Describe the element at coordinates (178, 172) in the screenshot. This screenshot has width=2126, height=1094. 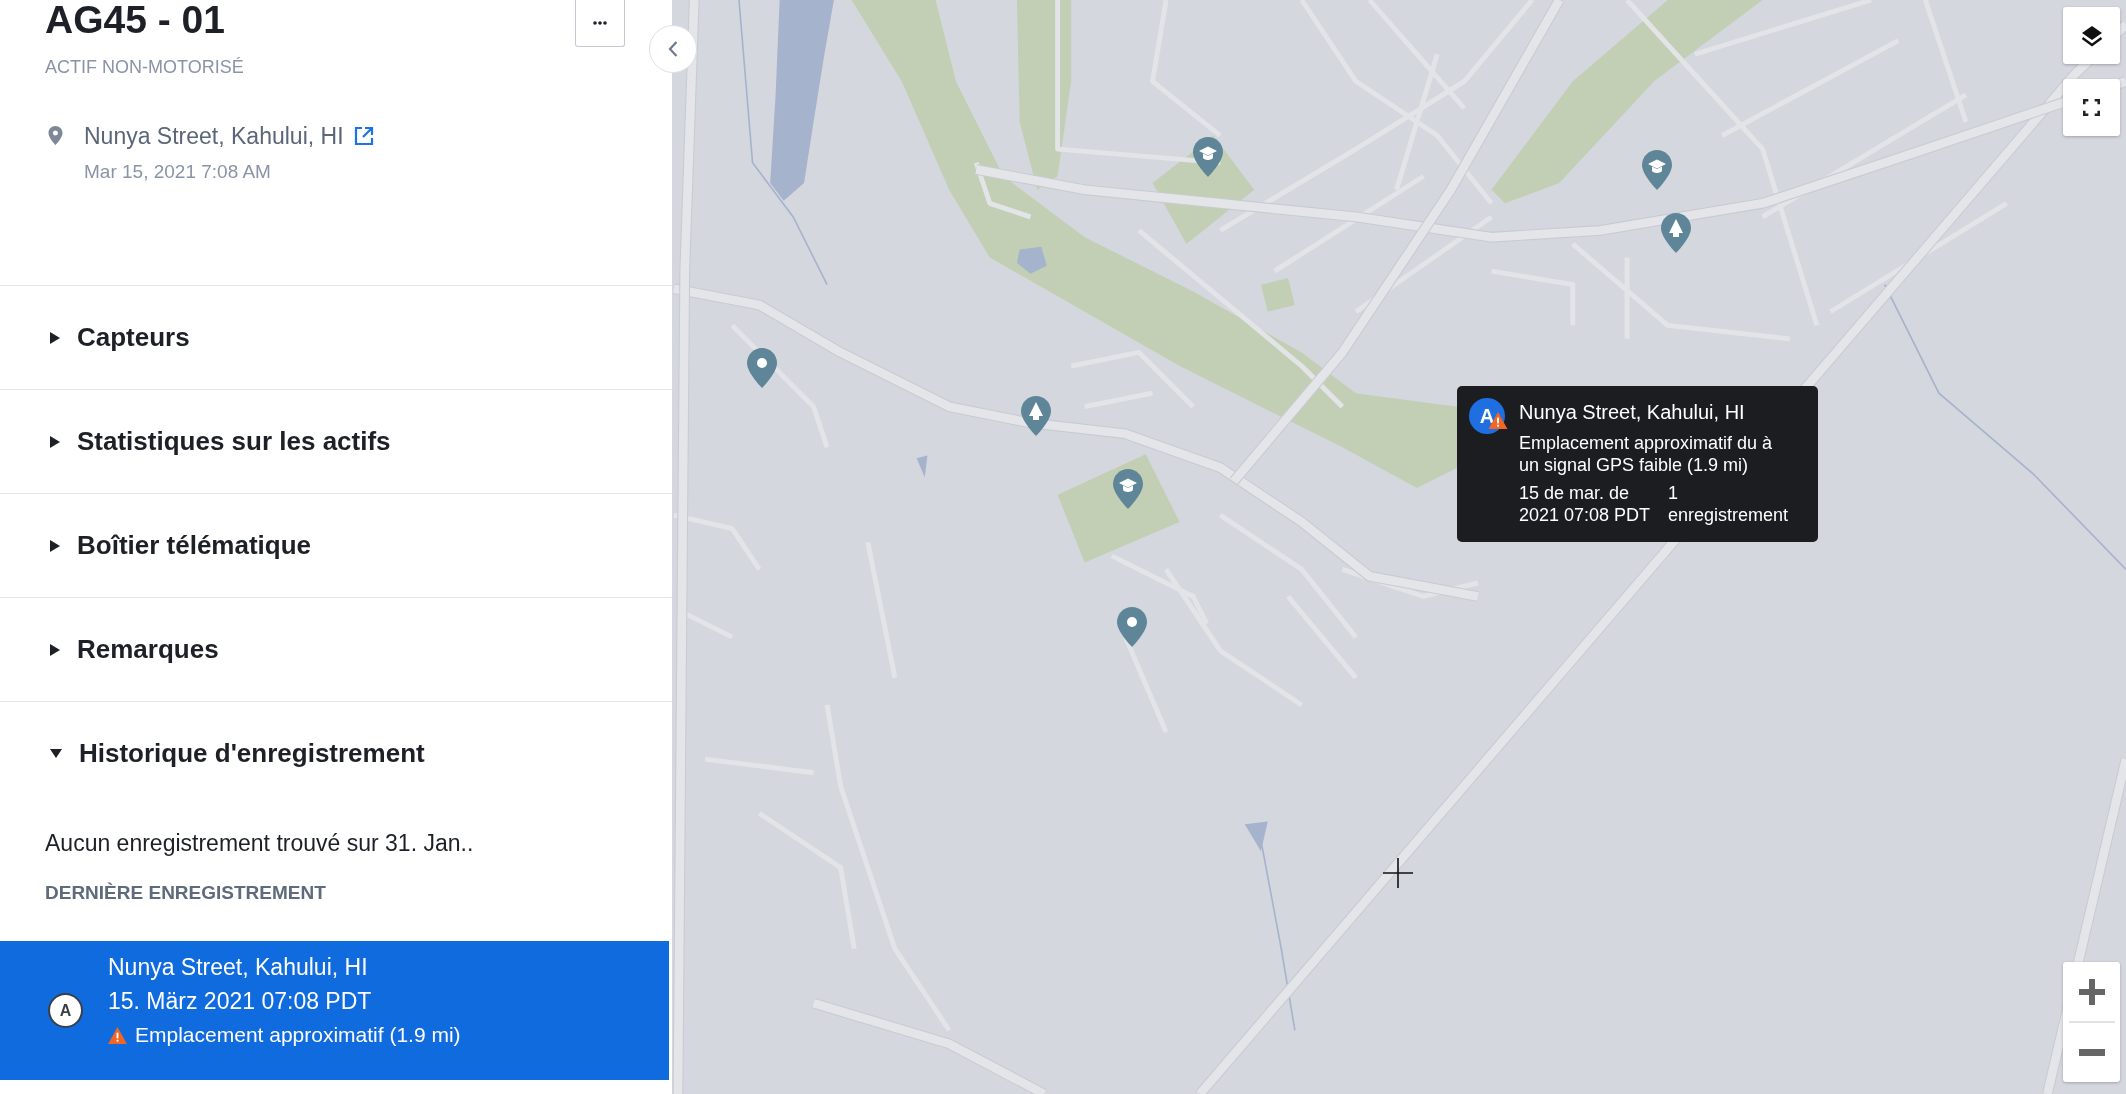
I see `location-timestamp: Mar 15, 2021 7:08 AM` at that location.